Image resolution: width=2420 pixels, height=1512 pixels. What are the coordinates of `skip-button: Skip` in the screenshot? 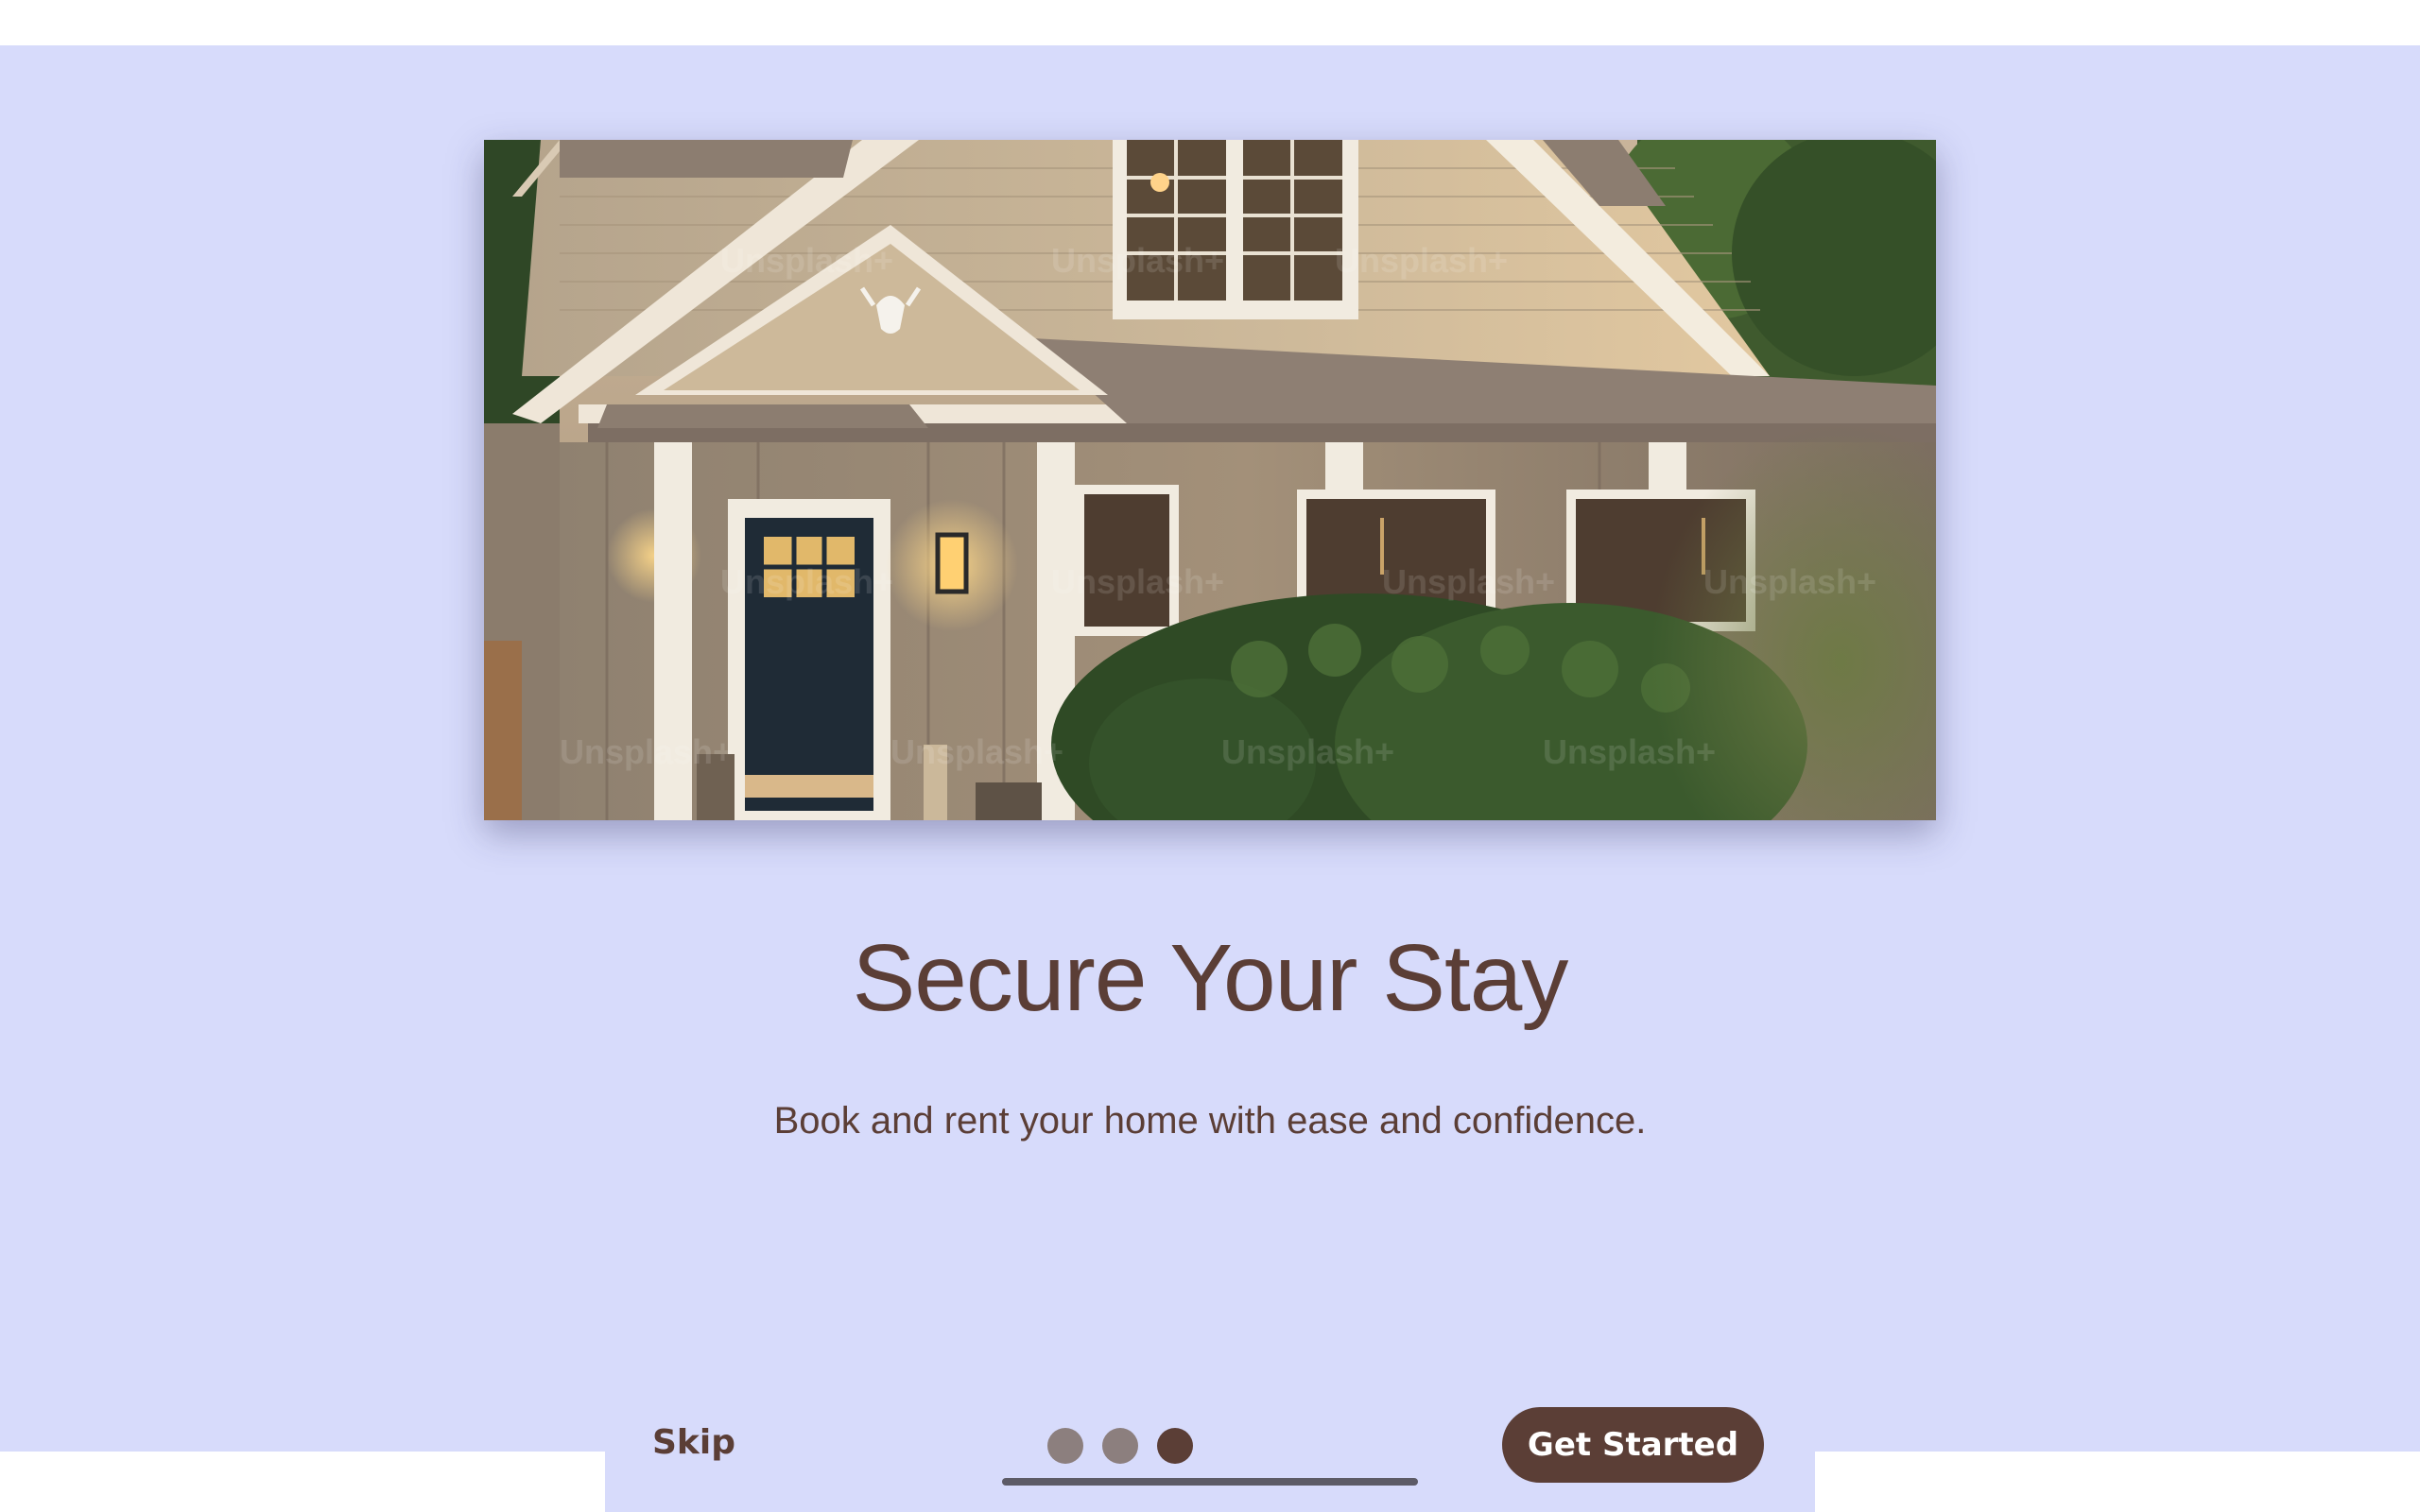 It's located at (693, 1442).